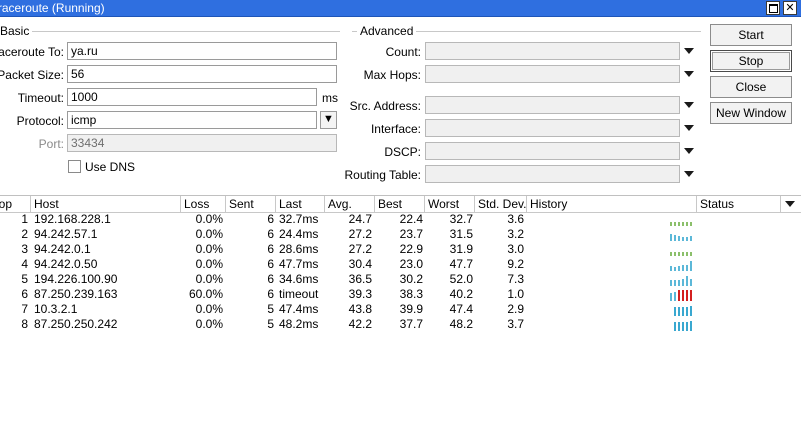 The image size is (801, 432). What do you see at coordinates (400, 204) in the screenshot?
I see `col-best: Best` at bounding box center [400, 204].